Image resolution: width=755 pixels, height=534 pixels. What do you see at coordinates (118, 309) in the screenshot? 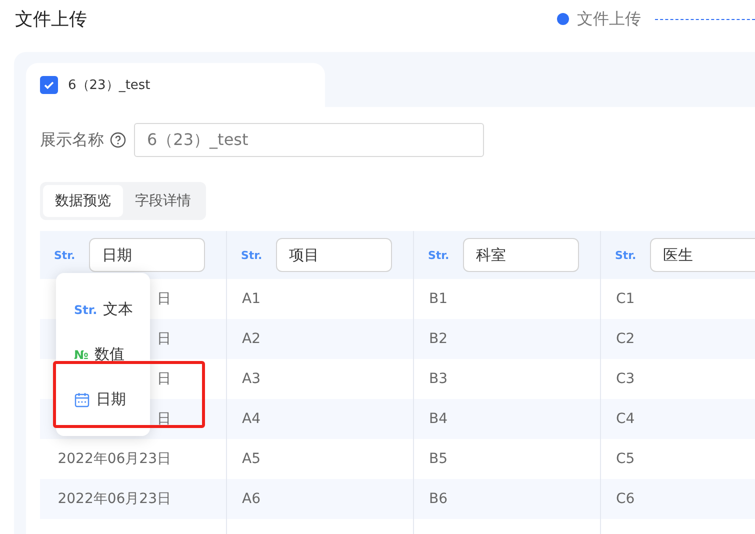
I see `menu-item: 文本` at bounding box center [118, 309].